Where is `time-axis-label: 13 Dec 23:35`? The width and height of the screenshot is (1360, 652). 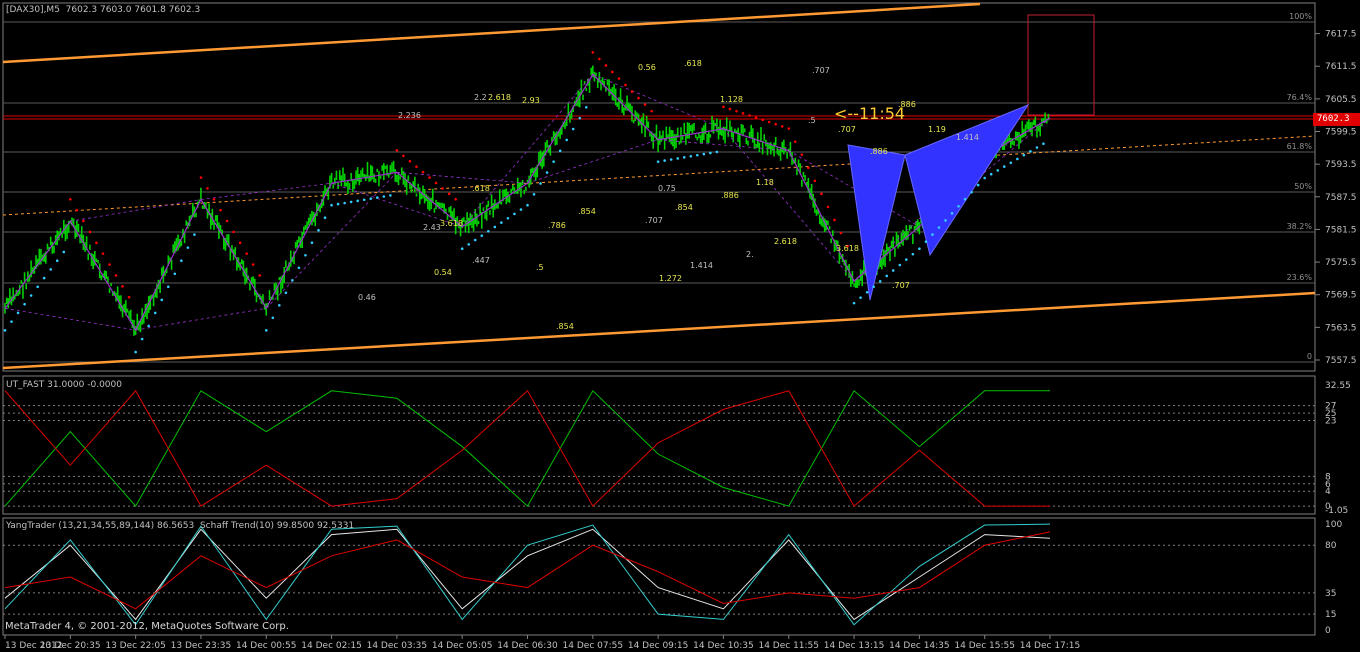 time-axis-label: 13 Dec 23:35 is located at coordinates (201, 646).